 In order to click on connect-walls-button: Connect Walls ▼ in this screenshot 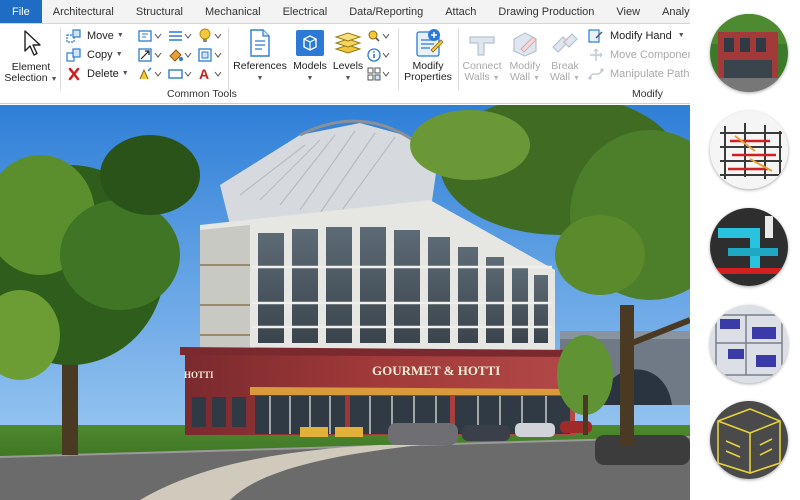, I will do `click(482, 57)`.